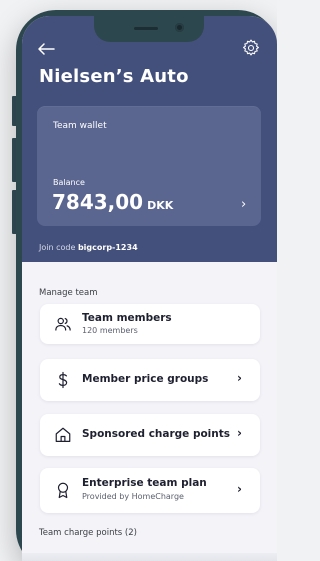  Describe the element at coordinates (114, 76) in the screenshot. I see `team-name-title: Nielsen’s Auto` at that location.